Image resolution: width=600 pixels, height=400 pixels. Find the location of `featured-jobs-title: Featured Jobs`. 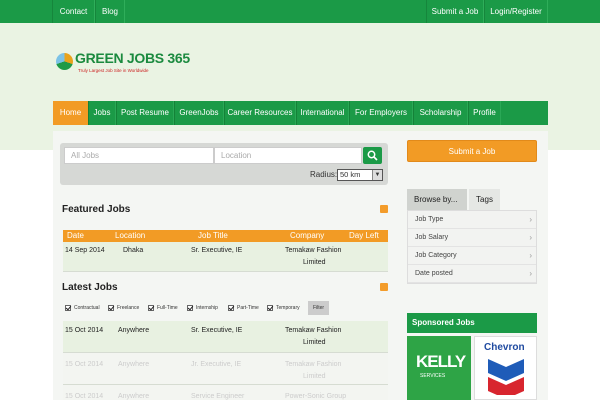

featured-jobs-title: Featured Jobs is located at coordinates (96, 209).